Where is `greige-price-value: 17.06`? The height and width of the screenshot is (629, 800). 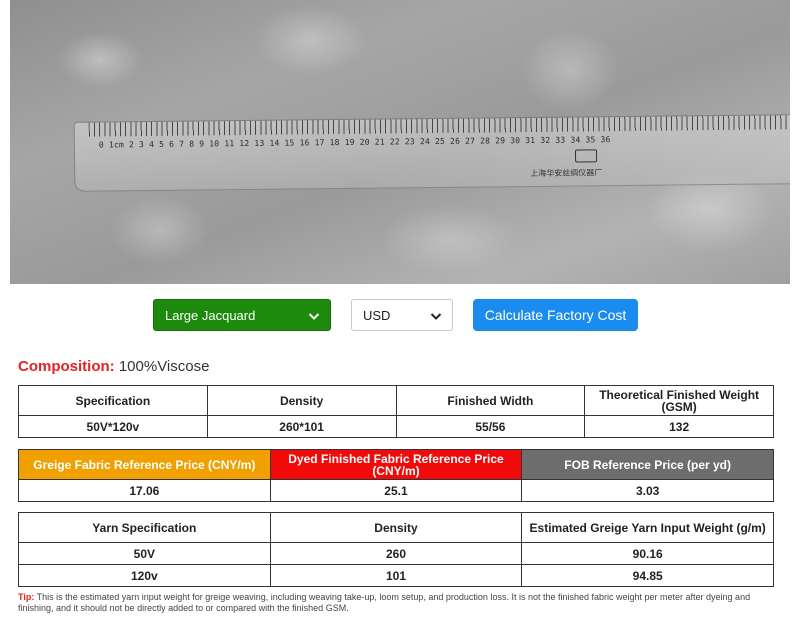
greige-price-value: 17.06 is located at coordinates (144, 490).